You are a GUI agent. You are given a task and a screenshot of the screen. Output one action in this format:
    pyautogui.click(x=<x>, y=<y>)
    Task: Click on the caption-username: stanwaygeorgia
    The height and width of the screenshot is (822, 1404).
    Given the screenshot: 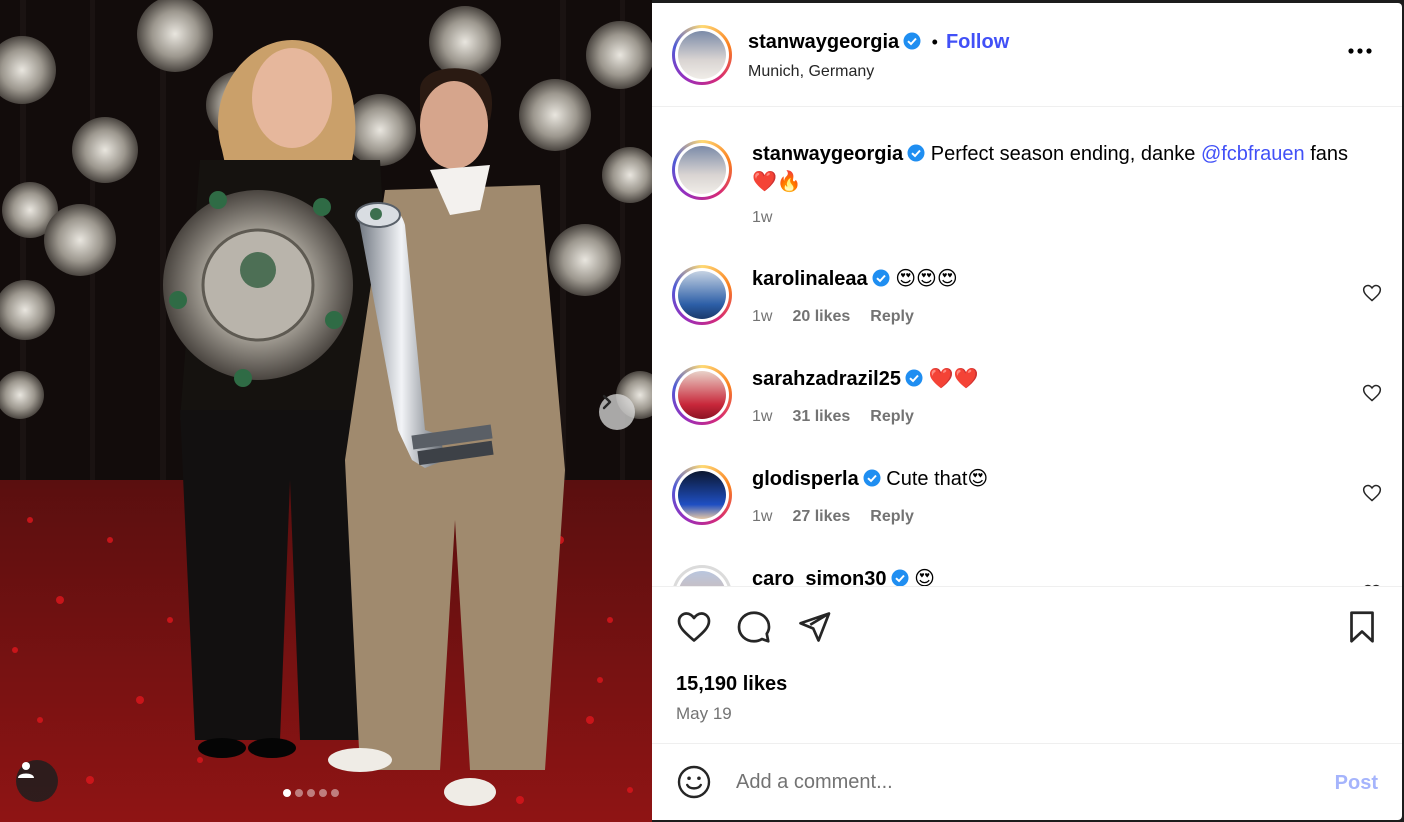 What is the action you would take?
    pyautogui.click(x=827, y=154)
    